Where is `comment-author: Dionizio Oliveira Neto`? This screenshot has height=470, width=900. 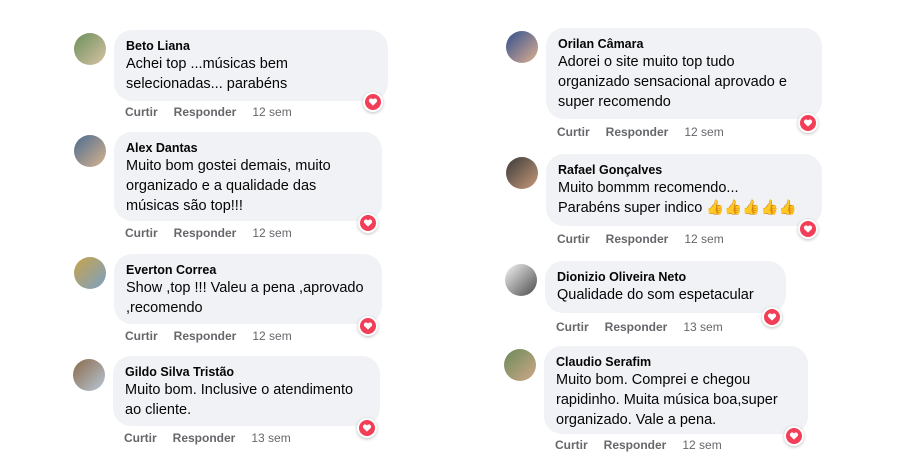 comment-author: Dionizio Oliveira Neto is located at coordinates (665, 277).